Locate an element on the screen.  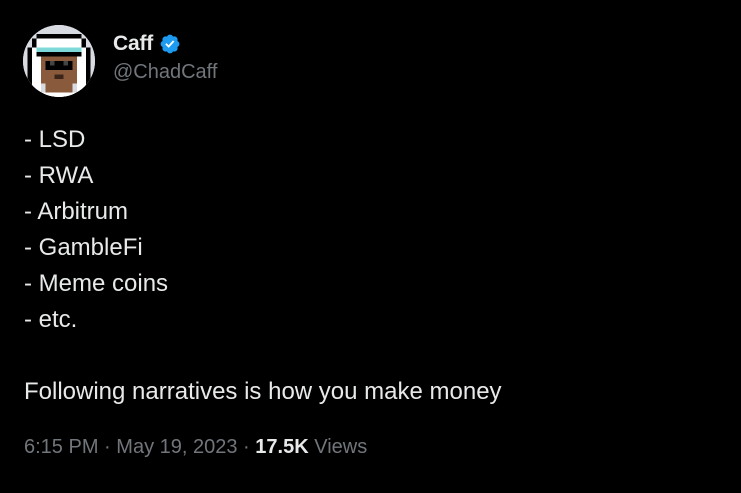
avatar is located at coordinates (59, 61).